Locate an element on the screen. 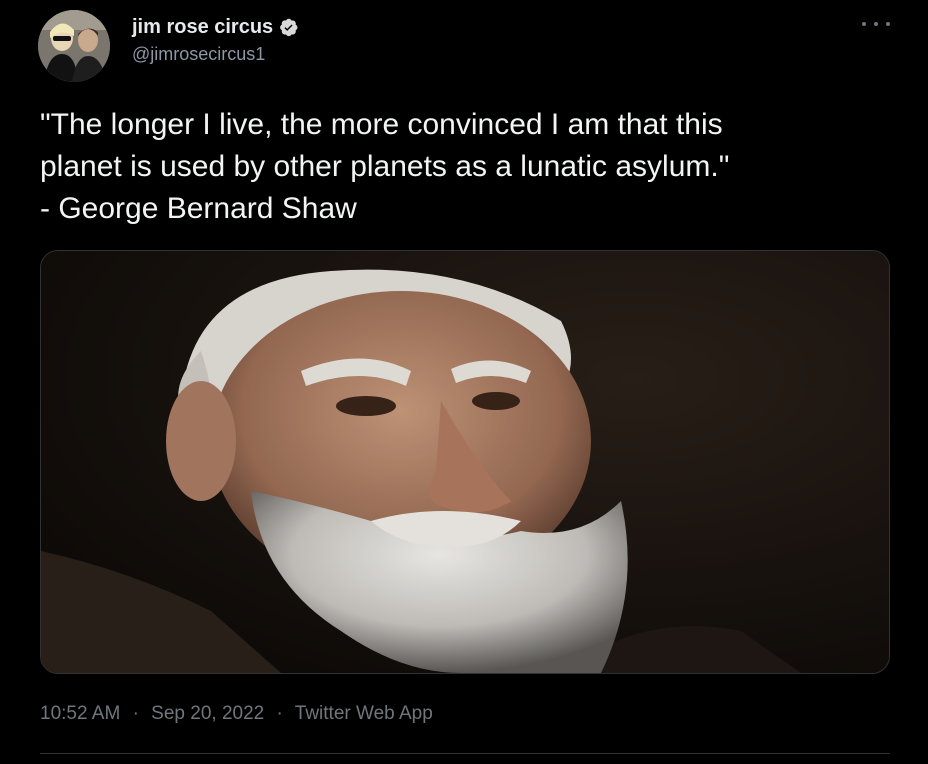  display-name: jim rose circus is located at coordinates (202, 27).